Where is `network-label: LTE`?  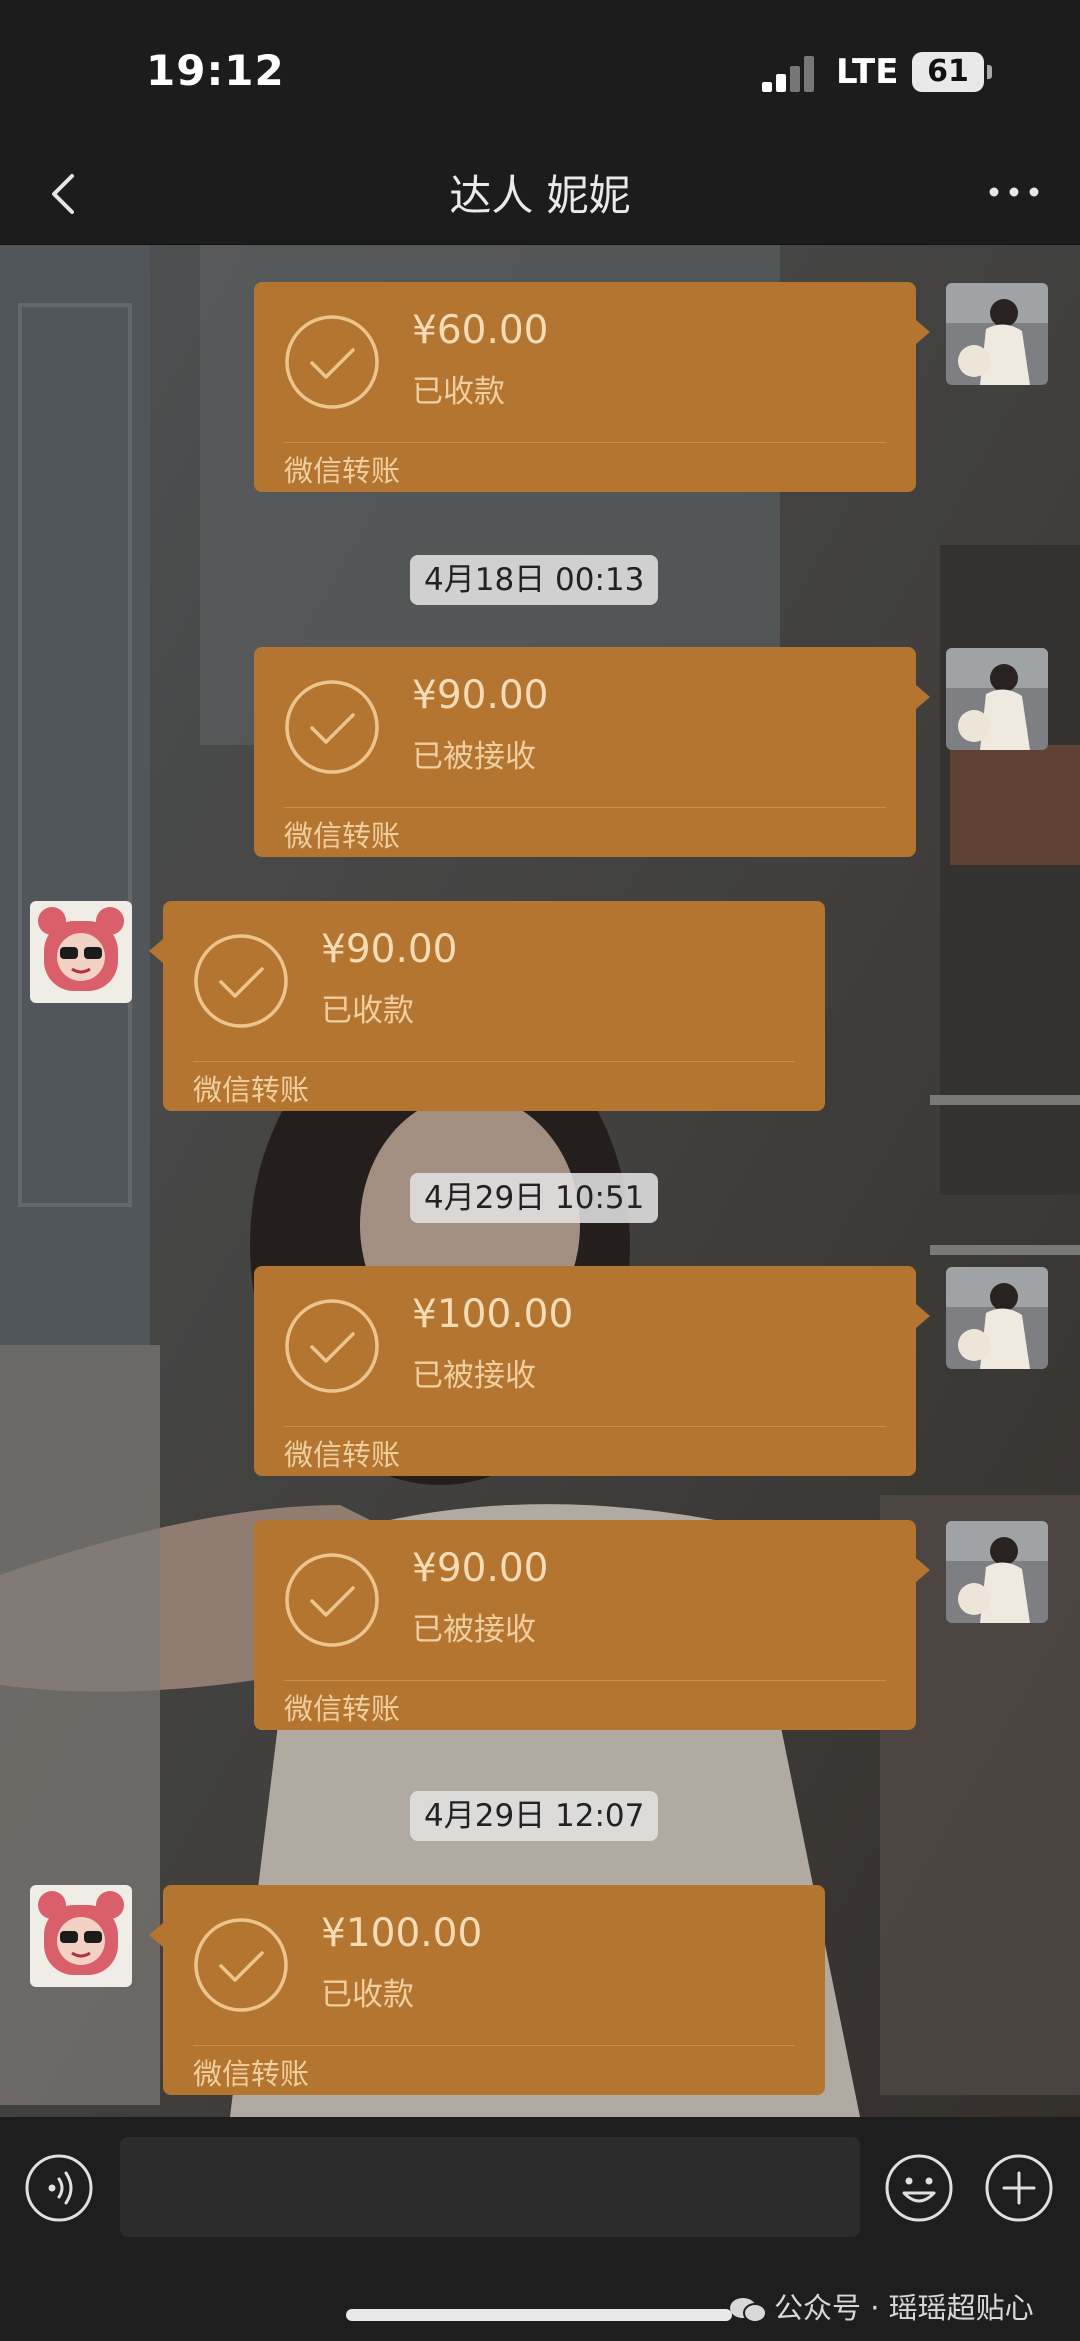
network-label: LTE is located at coordinates (867, 72).